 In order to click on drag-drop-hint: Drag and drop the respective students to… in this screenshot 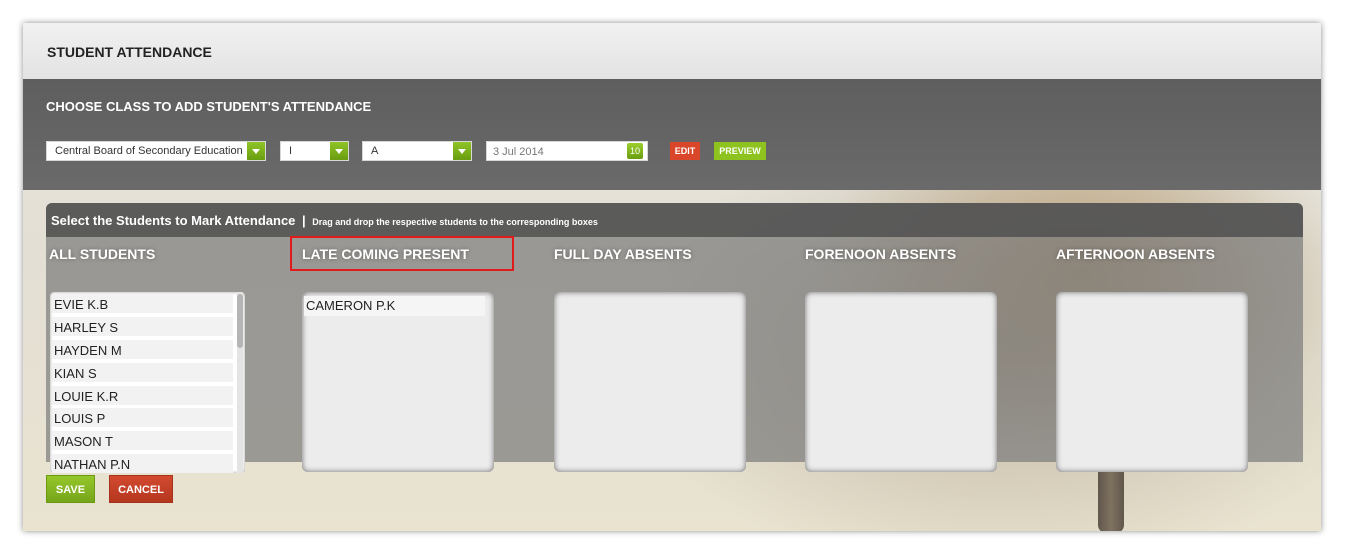, I will do `click(455, 222)`.